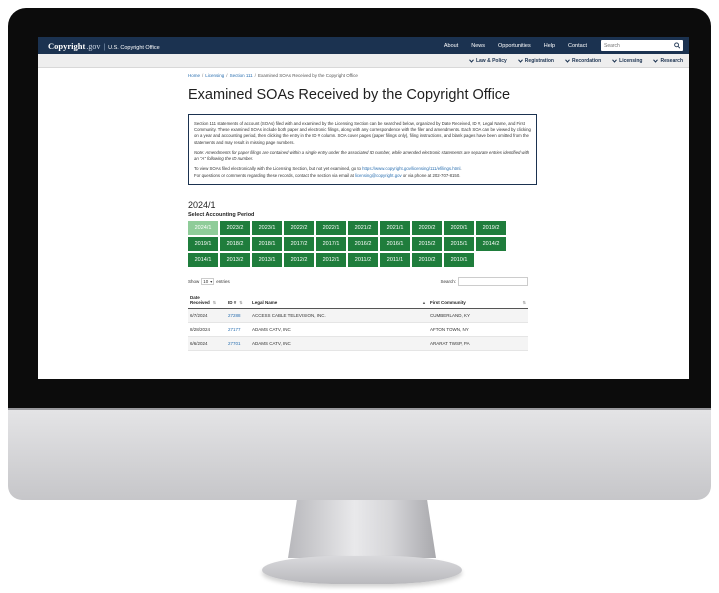  What do you see at coordinates (395, 259) in the screenshot?
I see `period-button-2011-1: 2011/1` at bounding box center [395, 259].